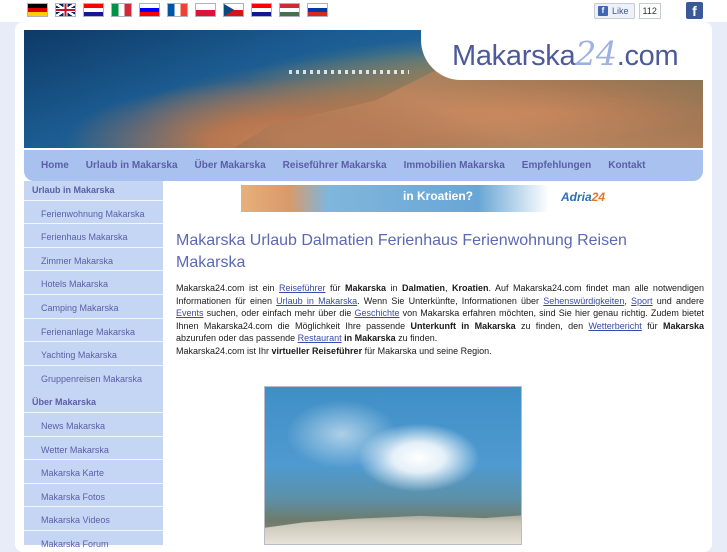 Image resolution: width=727 pixels, height=552 pixels. What do you see at coordinates (289, 10) in the screenshot?
I see `hungary-flag` at bounding box center [289, 10].